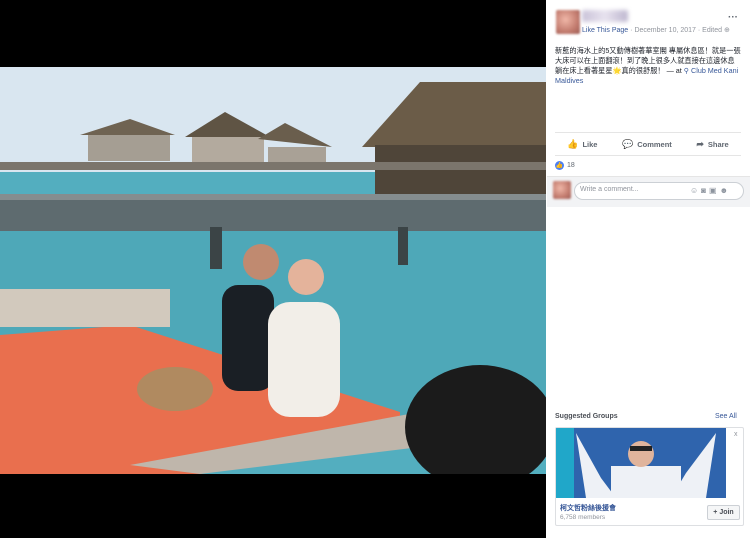 The image size is (750, 538). What do you see at coordinates (733, 17) in the screenshot?
I see `more-options-button: ···` at bounding box center [733, 17].